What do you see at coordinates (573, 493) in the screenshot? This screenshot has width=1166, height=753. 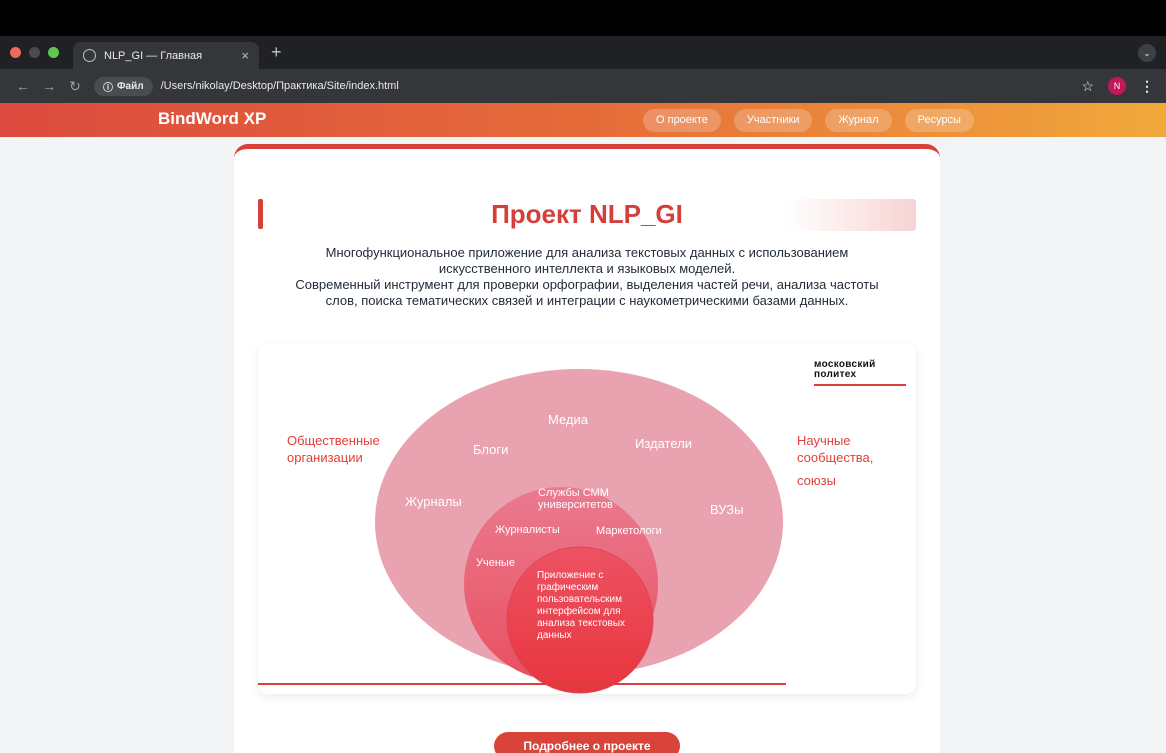 I see `label-line: Службы СММ` at bounding box center [573, 493].